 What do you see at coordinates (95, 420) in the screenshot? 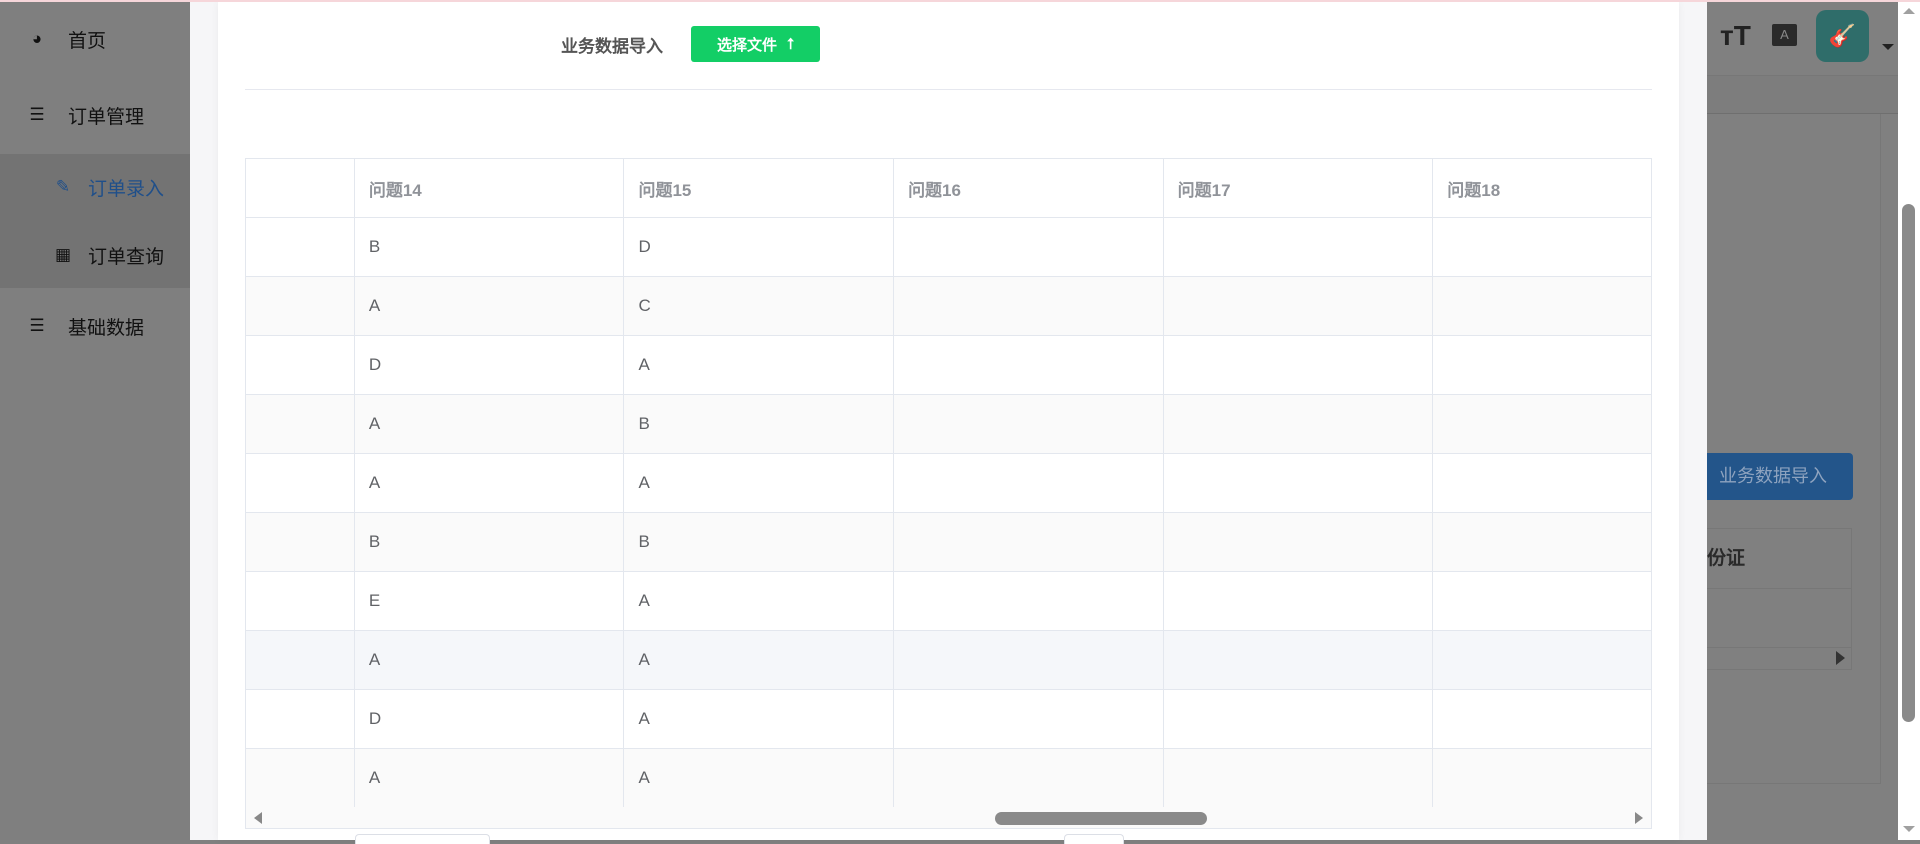
I see `sidebar: ◕ 首页 ☰ 订单管理 ✎ 订单录入 ▦ 订单查询 ☰ 基础数据` at bounding box center [95, 420].